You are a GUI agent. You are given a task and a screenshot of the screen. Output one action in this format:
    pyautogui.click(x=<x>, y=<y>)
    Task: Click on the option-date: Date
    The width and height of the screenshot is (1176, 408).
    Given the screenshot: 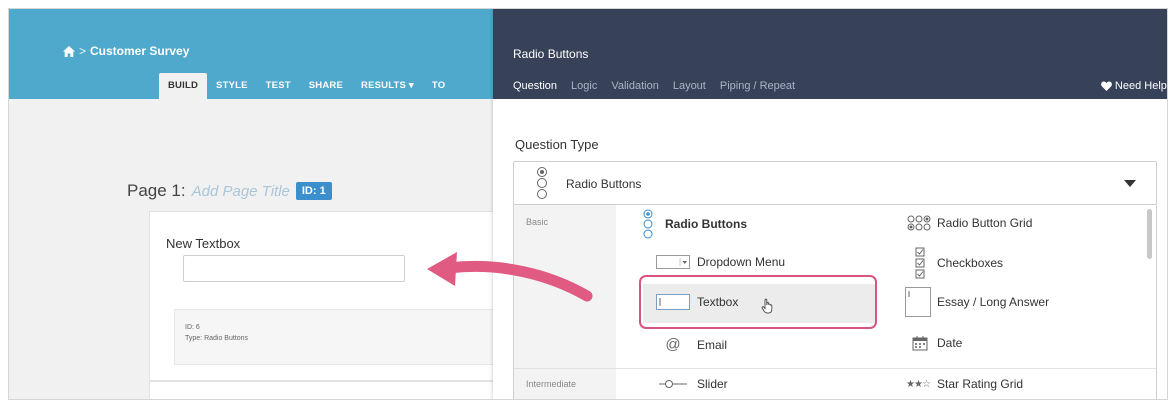 What is the action you would take?
    pyautogui.click(x=932, y=343)
    